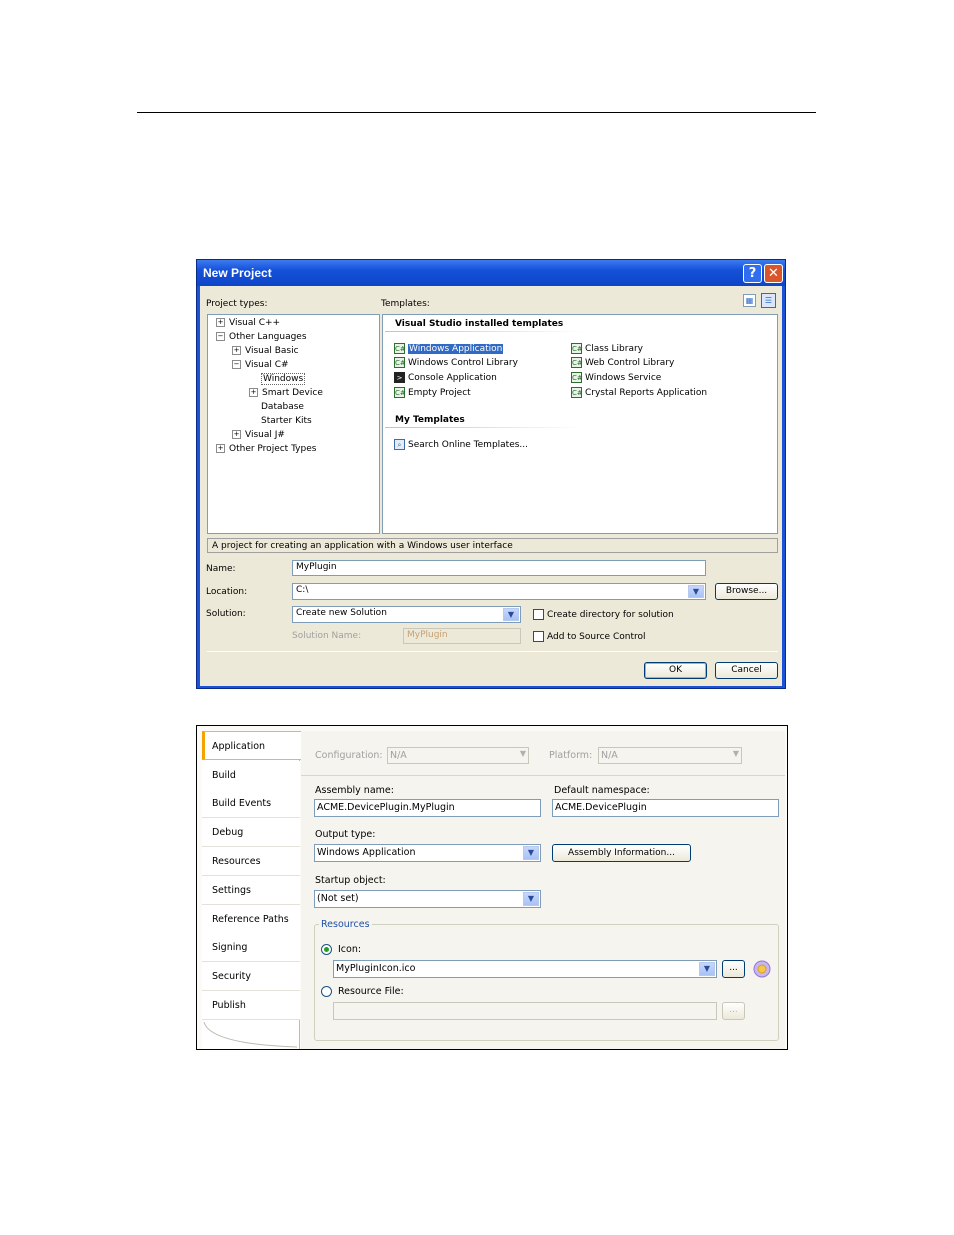  Describe the element at coordinates (237, 273) in the screenshot. I see `dialog-title: New Project` at that location.